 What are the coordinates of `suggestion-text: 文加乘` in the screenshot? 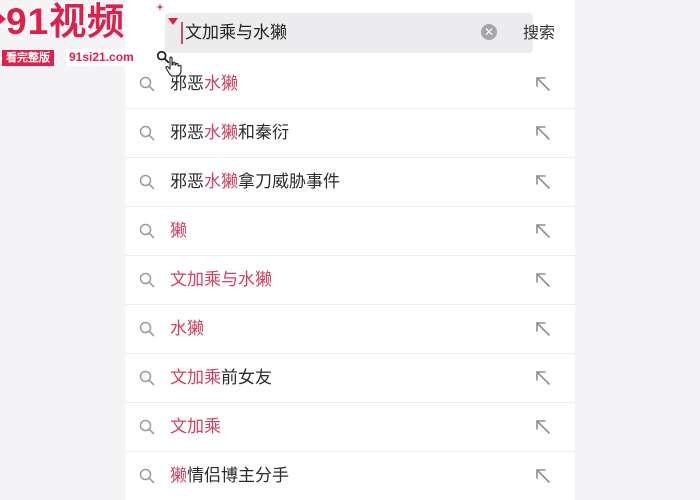 It's located at (195, 427).